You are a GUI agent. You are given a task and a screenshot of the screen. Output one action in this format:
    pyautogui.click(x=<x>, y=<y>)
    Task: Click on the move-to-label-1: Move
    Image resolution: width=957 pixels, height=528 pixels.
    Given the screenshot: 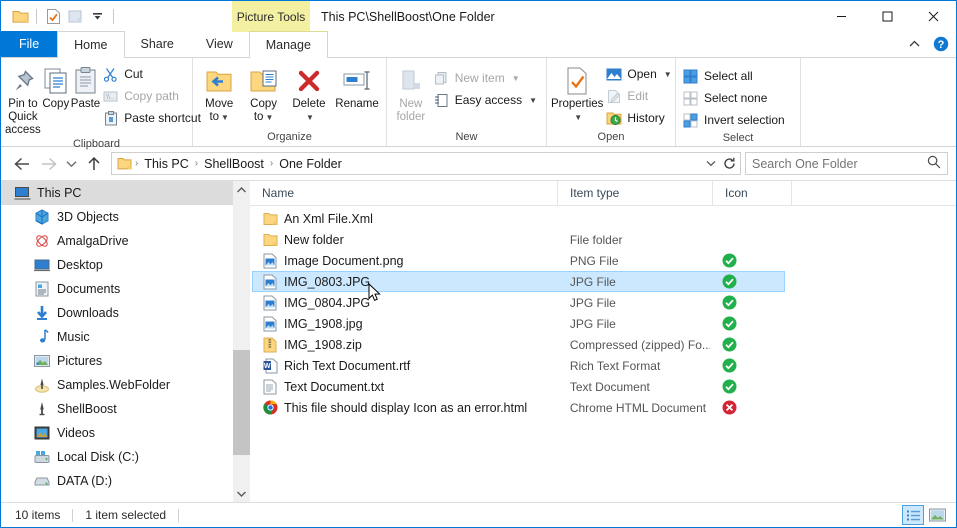 What is the action you would take?
    pyautogui.click(x=219, y=104)
    